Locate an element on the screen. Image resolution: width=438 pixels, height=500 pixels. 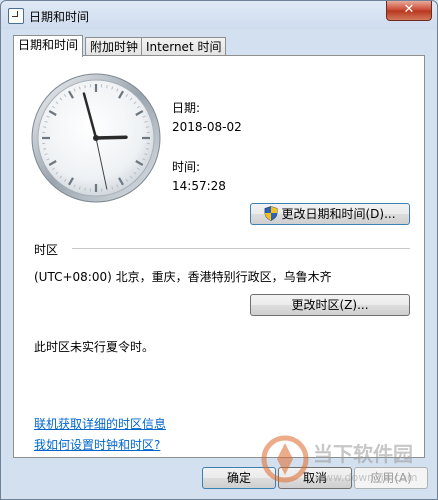
ok-button: 确定 is located at coordinates (239, 478).